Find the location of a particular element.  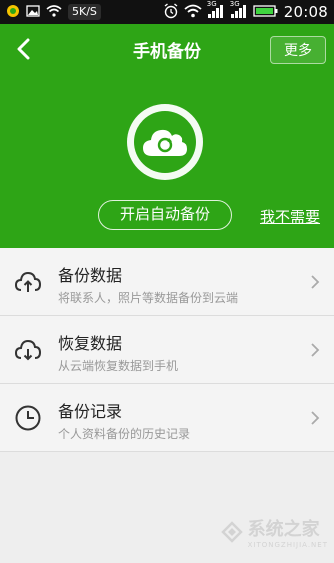

status-bar: 5K/S 3G 3G 20:08 is located at coordinates (167, 12).